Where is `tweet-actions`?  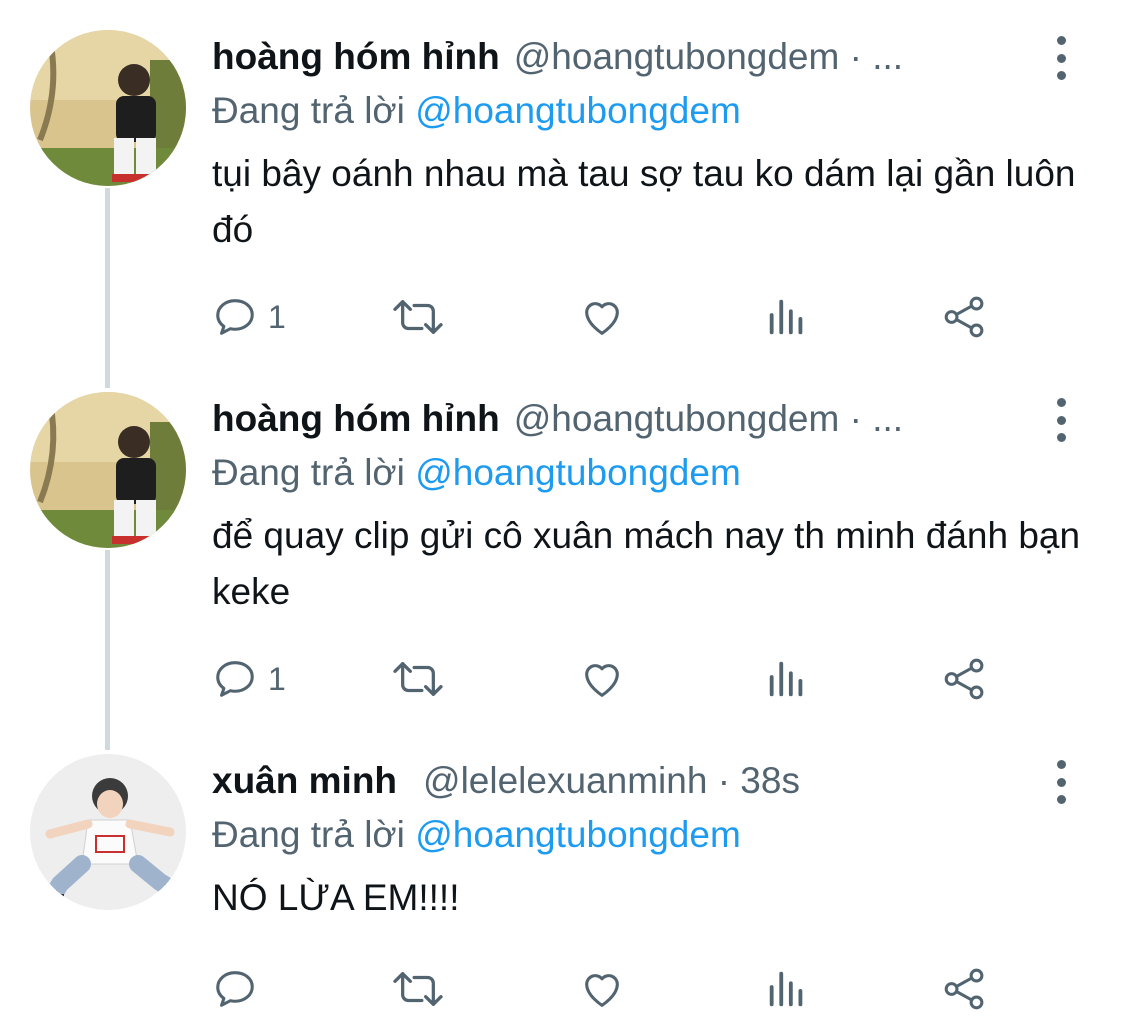 tweet-actions is located at coordinates (612, 989).